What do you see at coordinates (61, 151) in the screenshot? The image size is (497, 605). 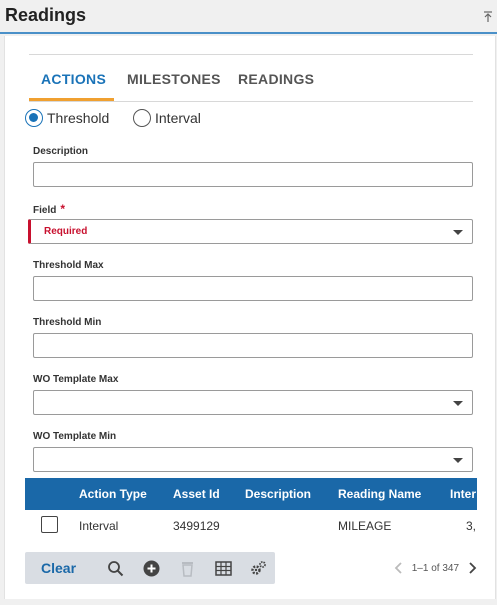 I see `description-label: Description` at bounding box center [61, 151].